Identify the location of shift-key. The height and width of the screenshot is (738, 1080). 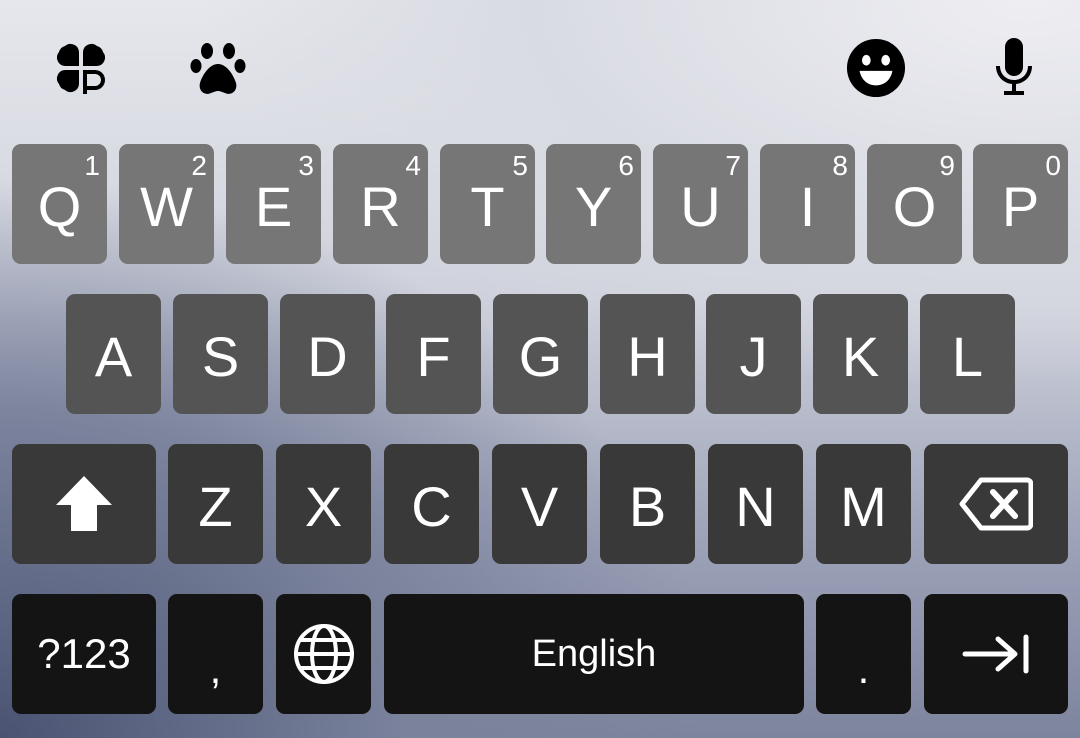
(84, 504).